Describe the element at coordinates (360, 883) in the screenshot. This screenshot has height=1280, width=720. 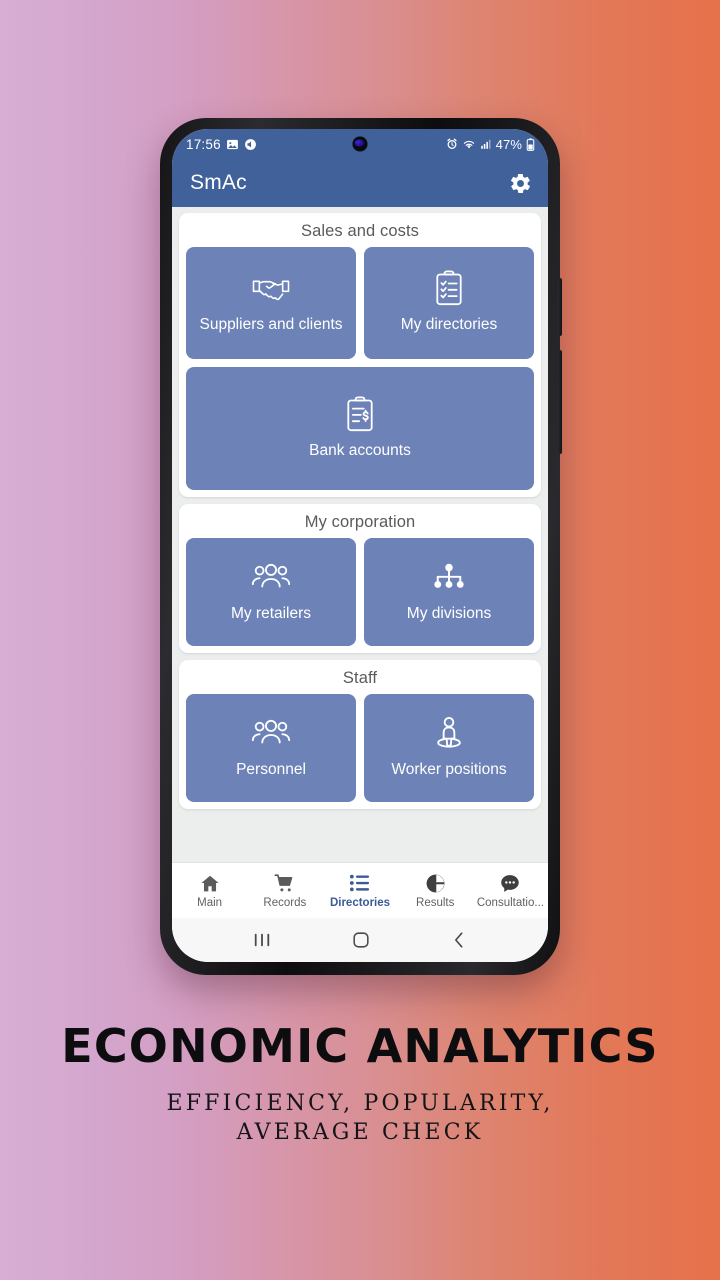
I see `list-icon` at that location.